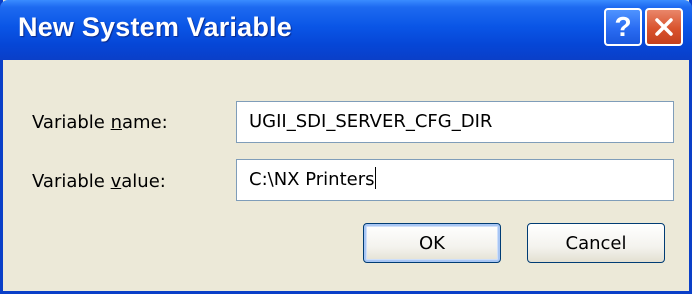 This screenshot has width=692, height=294. What do you see at coordinates (371, 121) in the screenshot?
I see `variable-name-input-text: UGII_SDI_SERVER_CFG_DIR` at bounding box center [371, 121].